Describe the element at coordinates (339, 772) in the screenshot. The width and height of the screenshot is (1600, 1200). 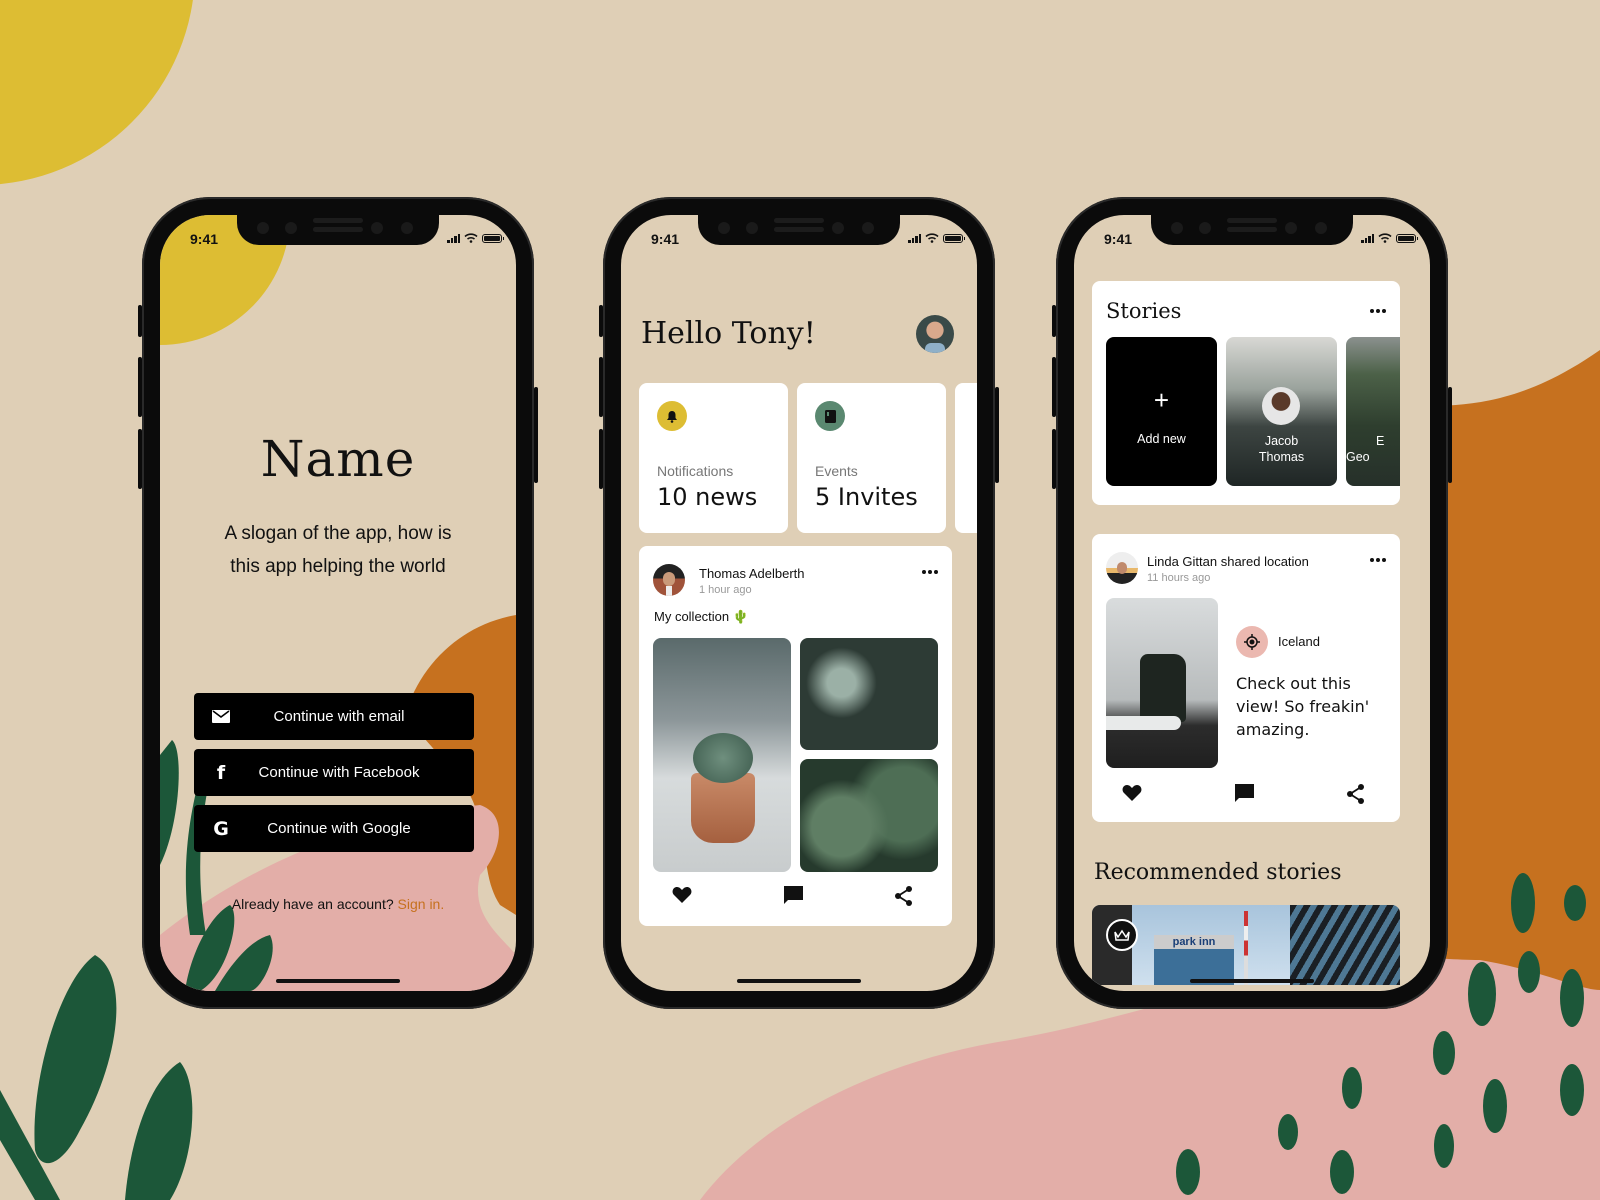
I see `facebook-button-label: Continue with Facebook` at that location.